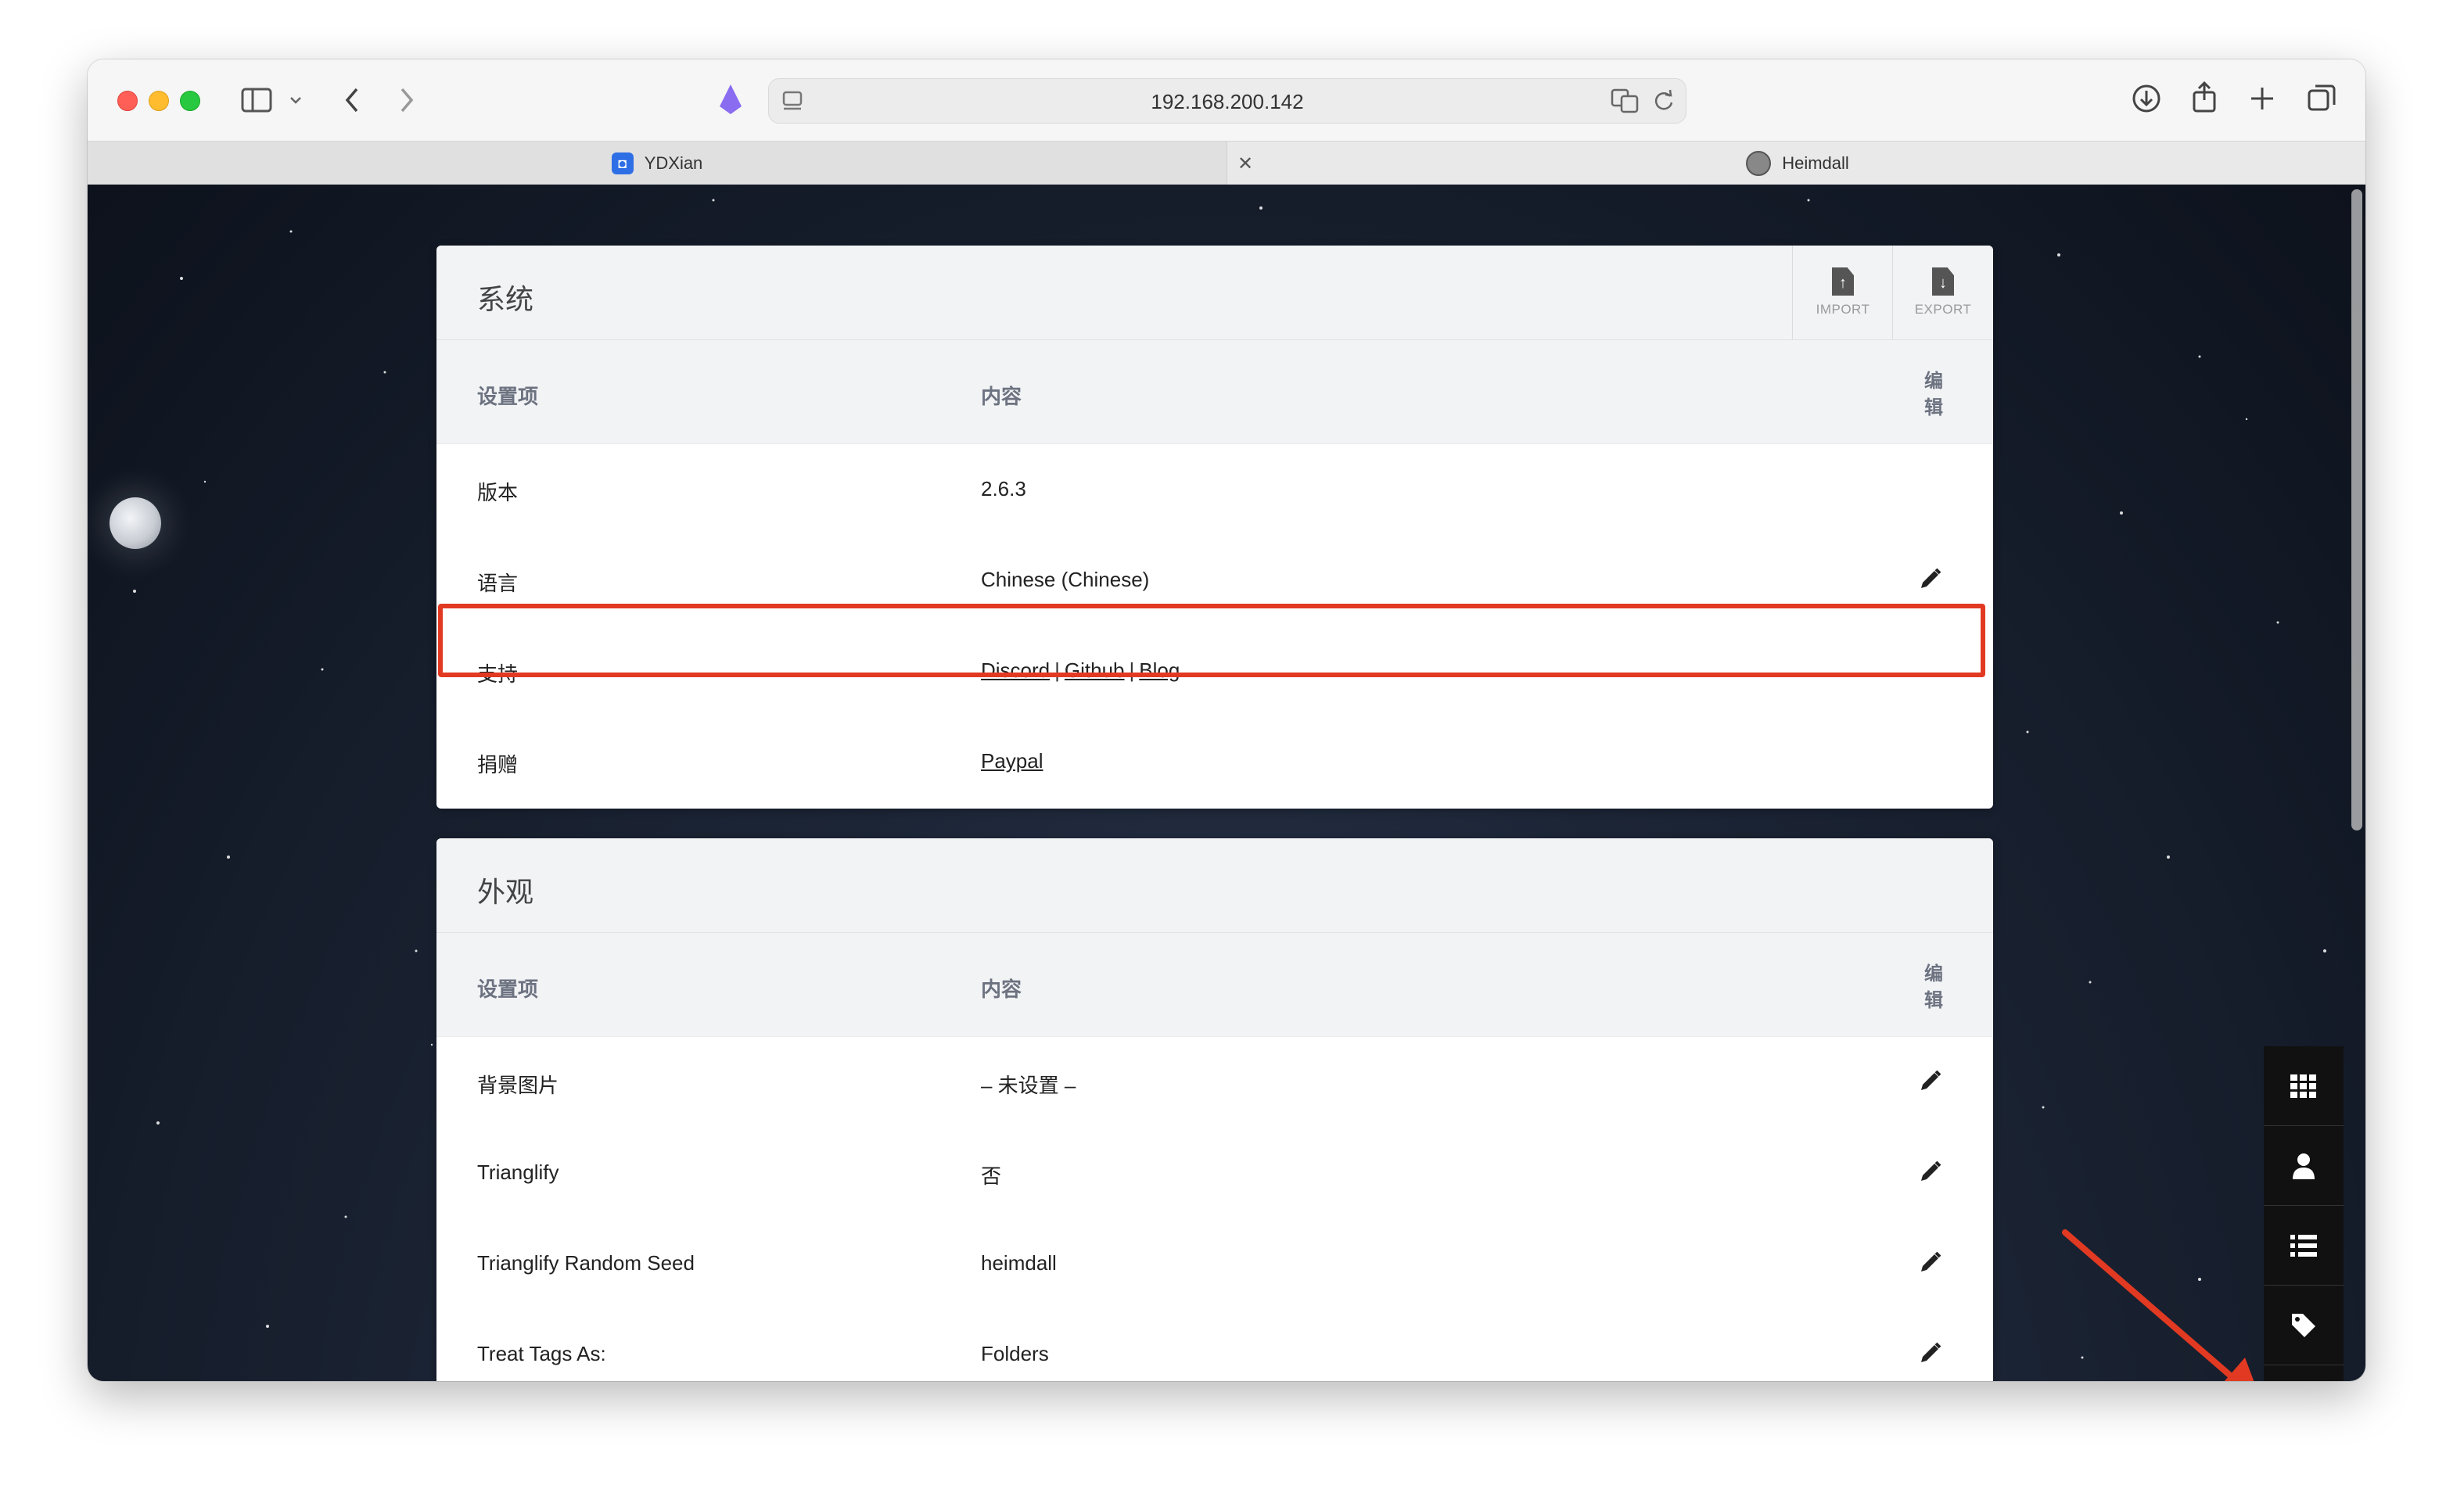 This screenshot has width=2464, height=1503. I want to click on donate-links: Paypal, so click(1012, 761).